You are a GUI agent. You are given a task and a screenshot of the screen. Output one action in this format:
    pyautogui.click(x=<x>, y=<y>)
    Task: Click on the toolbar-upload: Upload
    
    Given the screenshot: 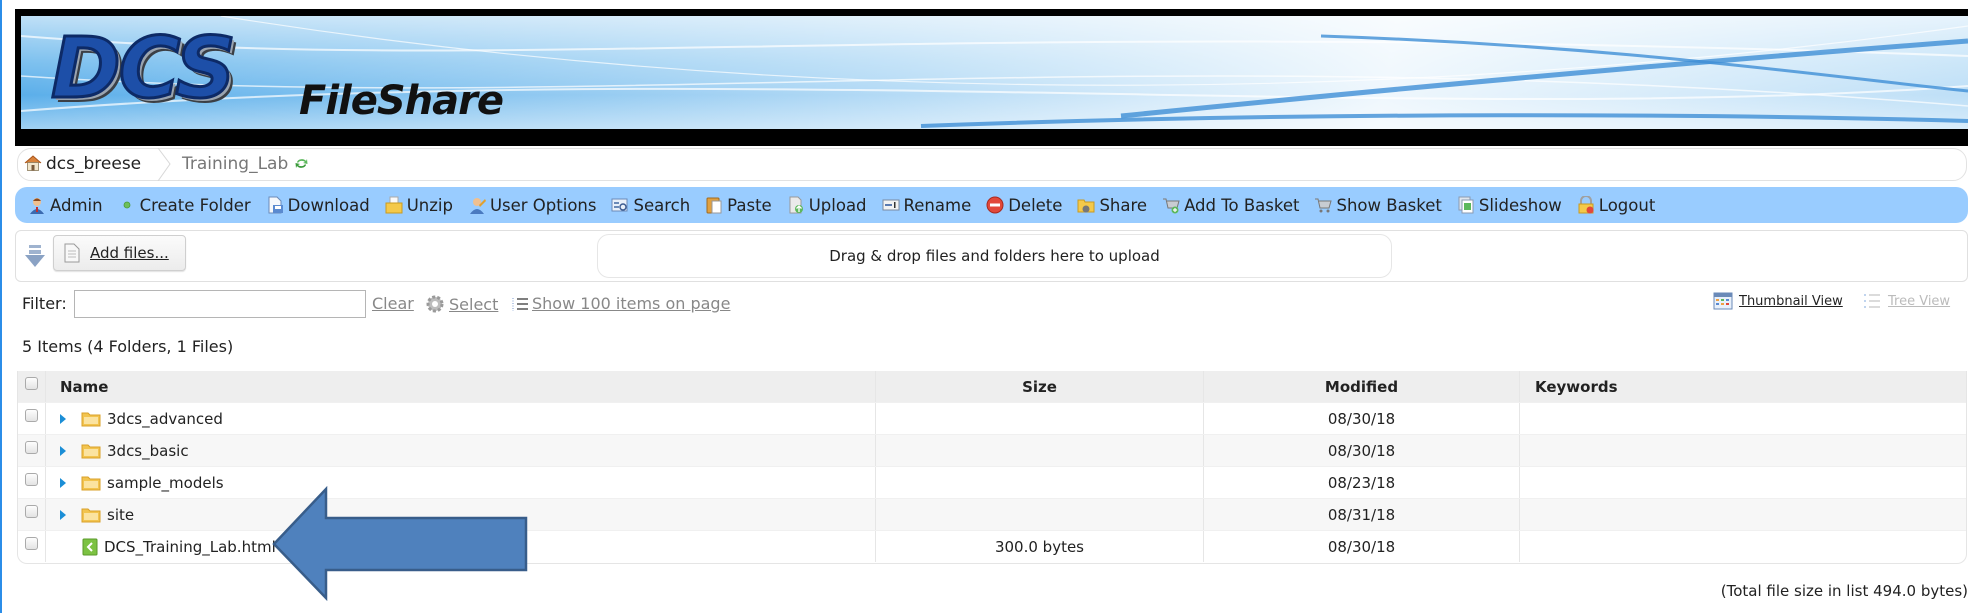 What is the action you would take?
    pyautogui.click(x=827, y=205)
    